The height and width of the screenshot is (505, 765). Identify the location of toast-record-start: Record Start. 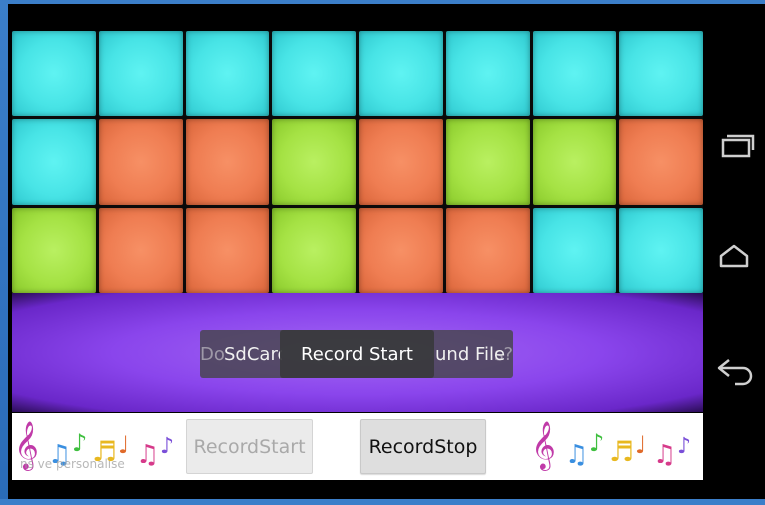
(357, 354).